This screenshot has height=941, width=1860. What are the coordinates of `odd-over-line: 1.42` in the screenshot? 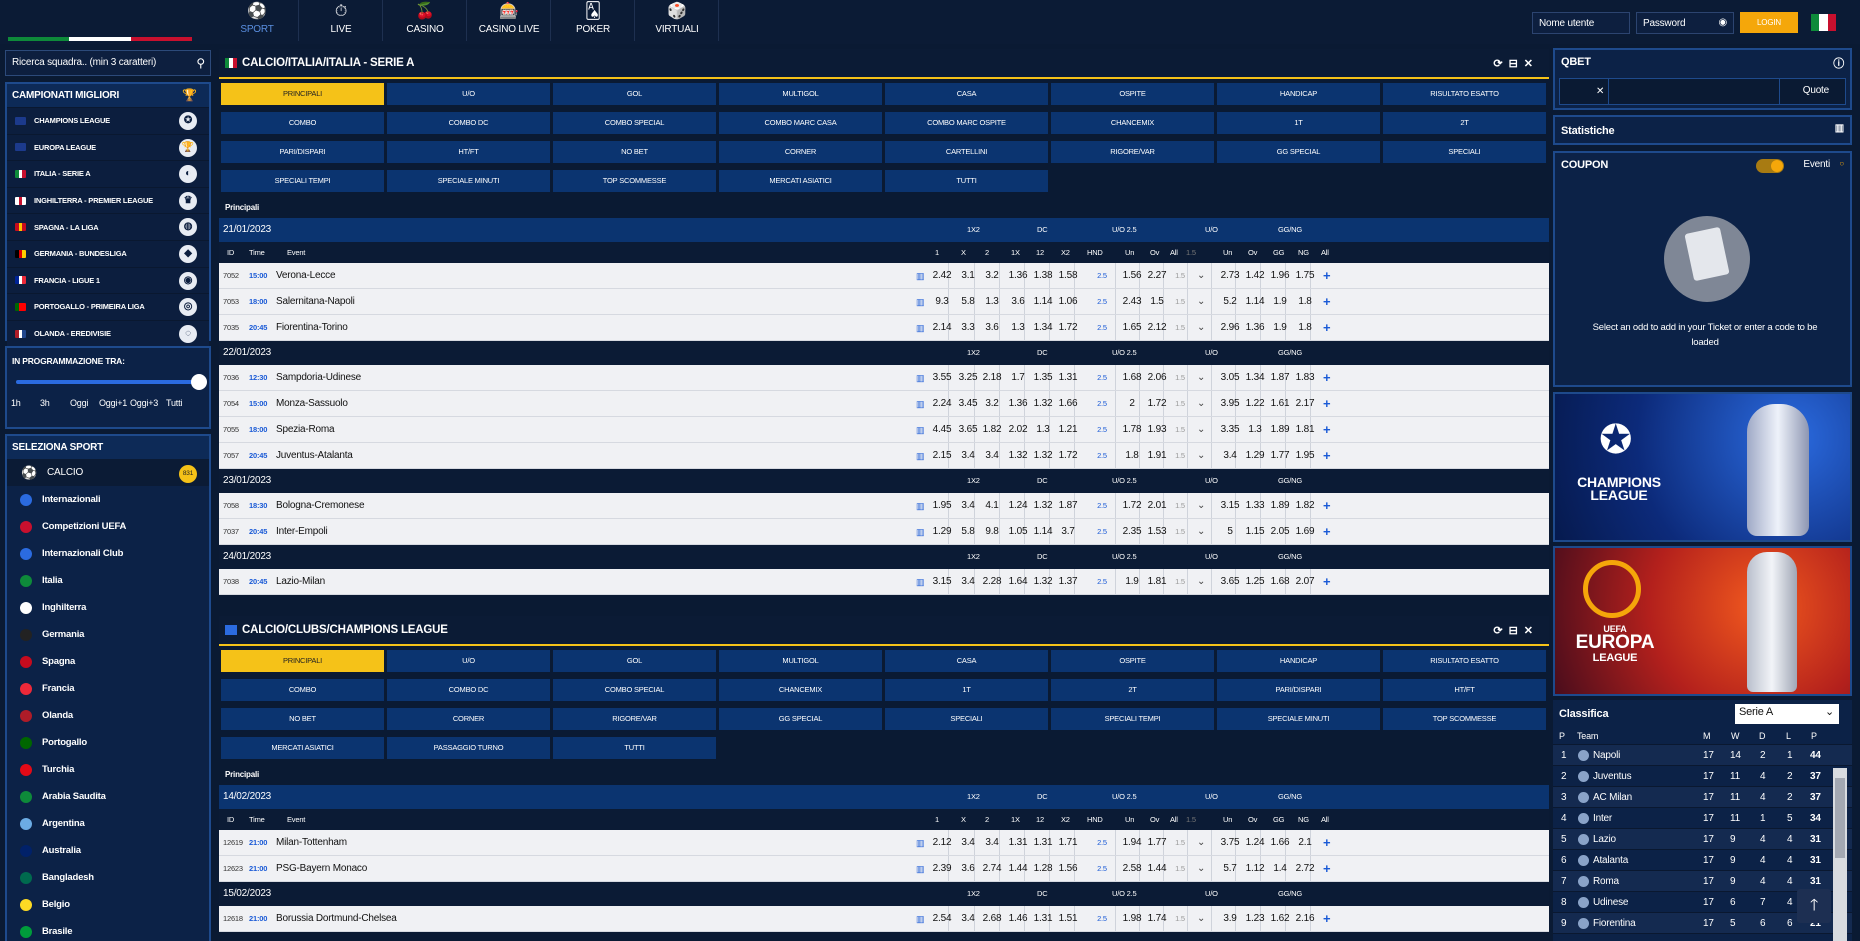 It's located at (1255, 276).